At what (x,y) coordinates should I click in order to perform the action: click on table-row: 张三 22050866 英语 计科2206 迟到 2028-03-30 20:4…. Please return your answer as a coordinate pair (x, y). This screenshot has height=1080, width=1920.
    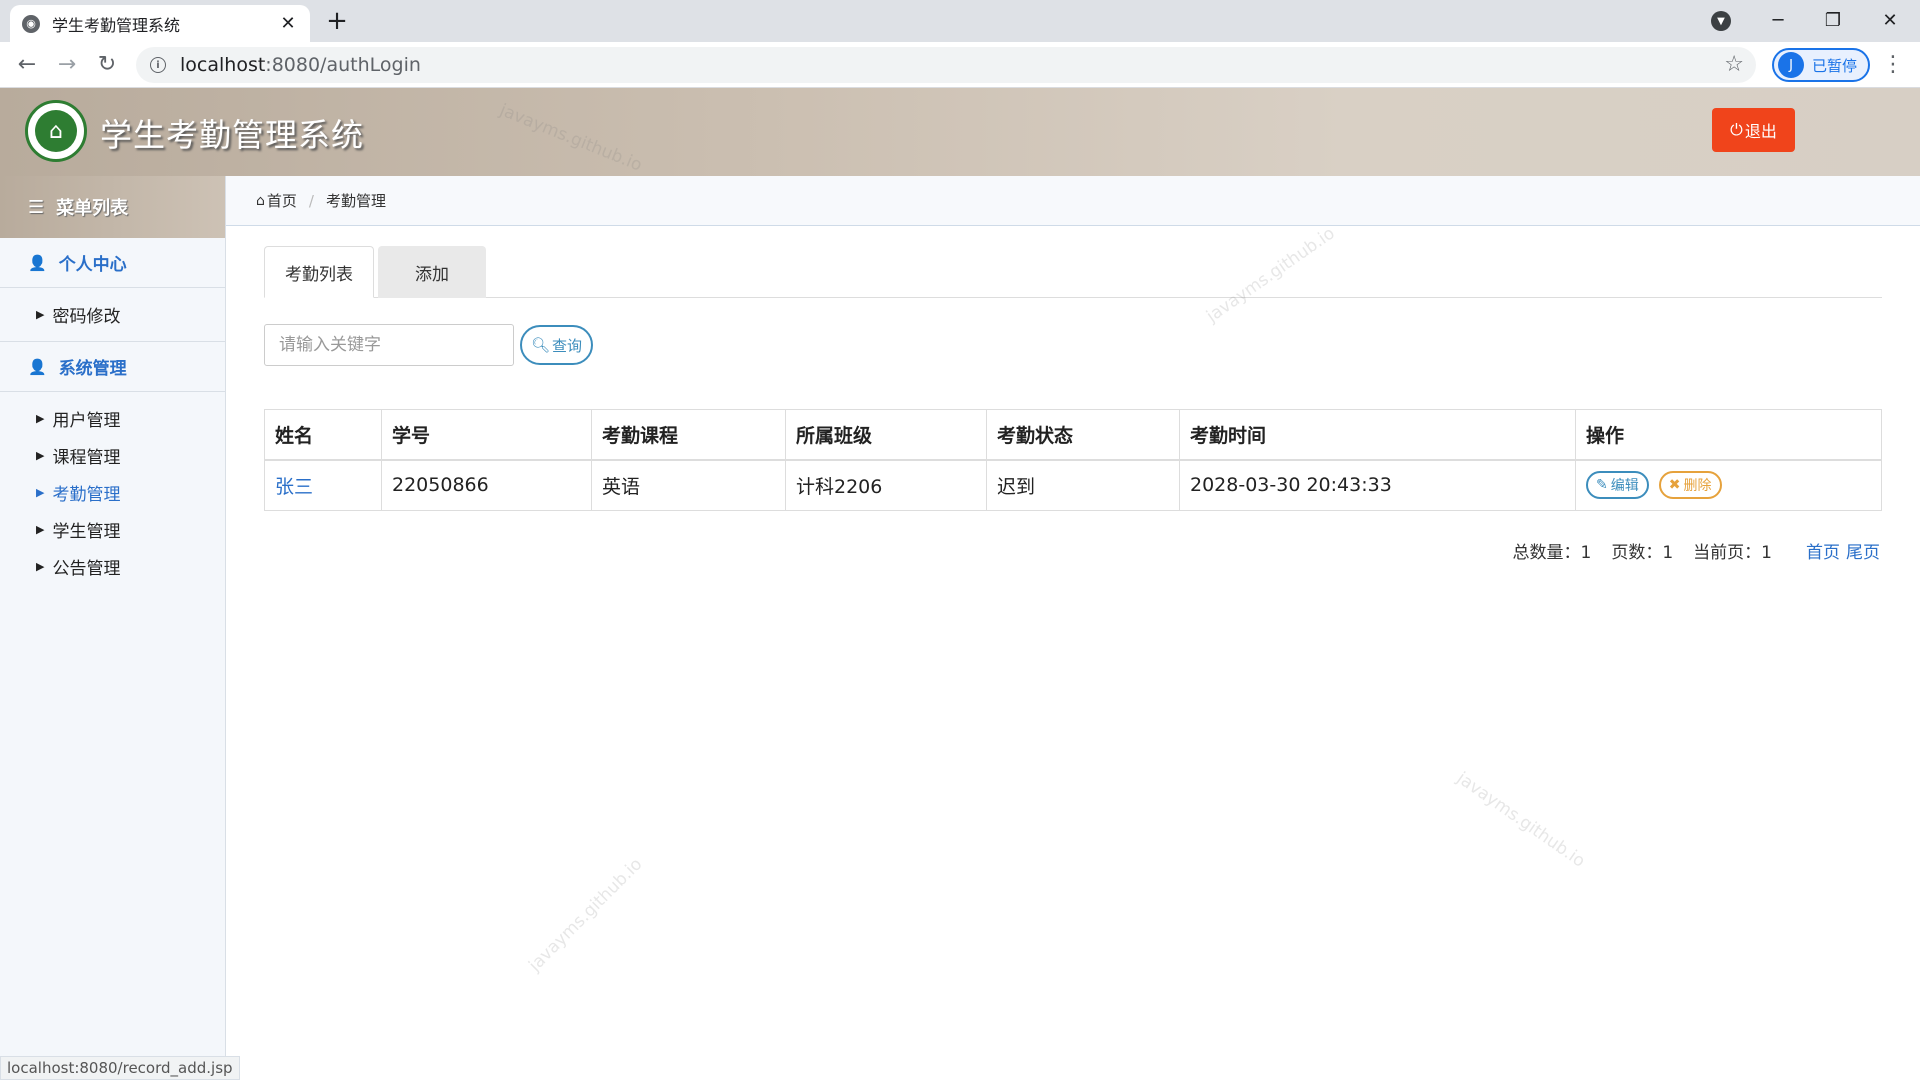
    Looking at the image, I should click on (1073, 485).